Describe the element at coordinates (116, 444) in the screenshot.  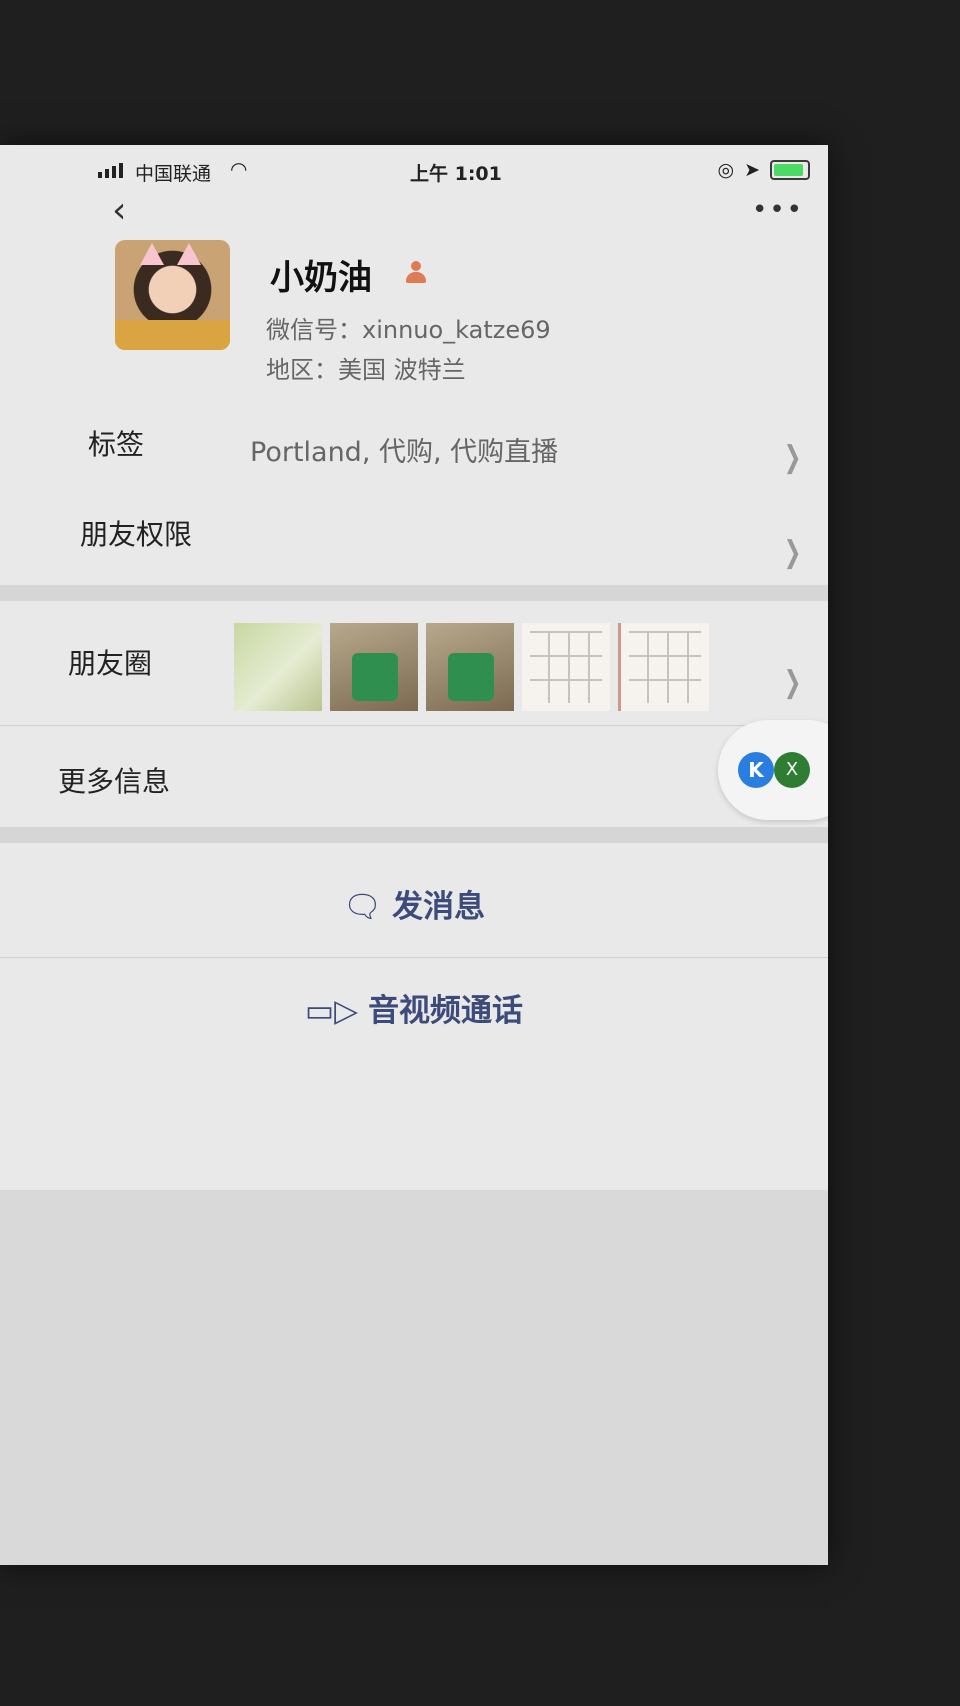
I see `tags-label: 标签` at that location.